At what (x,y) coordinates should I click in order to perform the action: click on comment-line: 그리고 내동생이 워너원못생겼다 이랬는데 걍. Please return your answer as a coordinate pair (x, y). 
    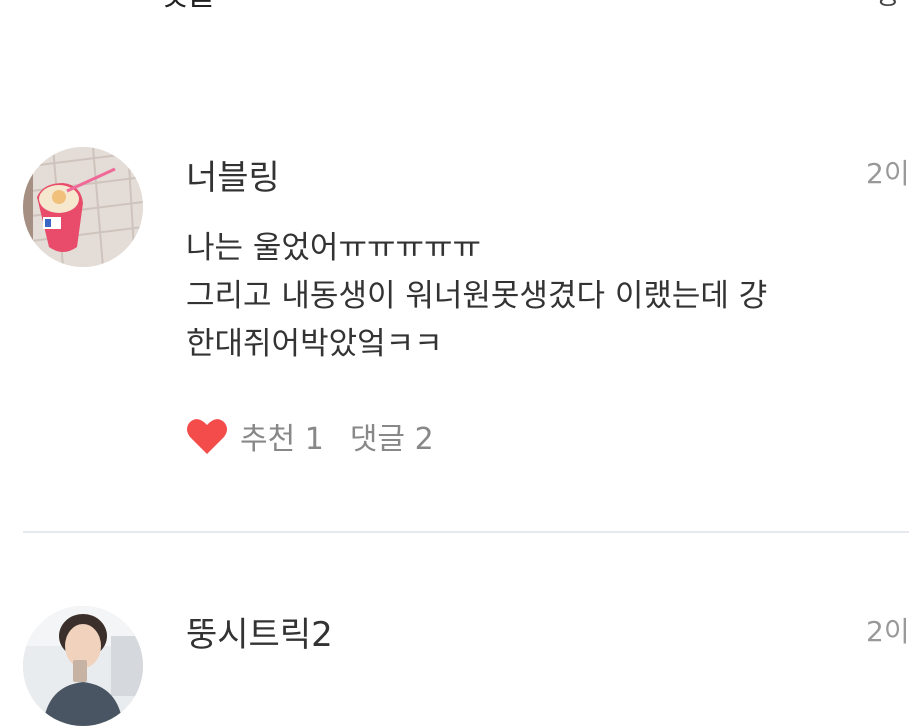
    Looking at the image, I should click on (477, 296).